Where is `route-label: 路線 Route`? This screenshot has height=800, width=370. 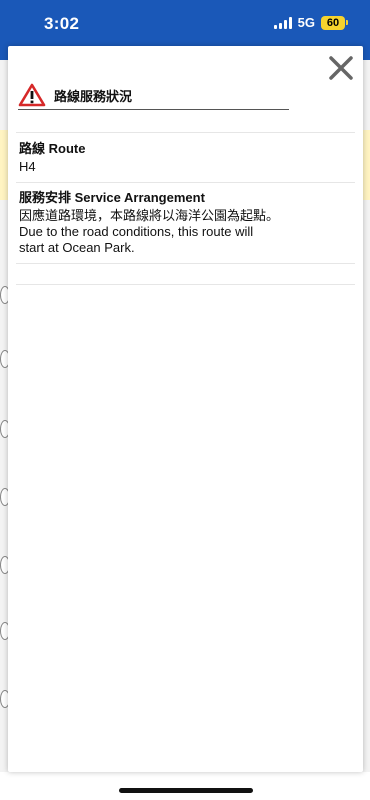 route-label: 路線 Route is located at coordinates (52, 148).